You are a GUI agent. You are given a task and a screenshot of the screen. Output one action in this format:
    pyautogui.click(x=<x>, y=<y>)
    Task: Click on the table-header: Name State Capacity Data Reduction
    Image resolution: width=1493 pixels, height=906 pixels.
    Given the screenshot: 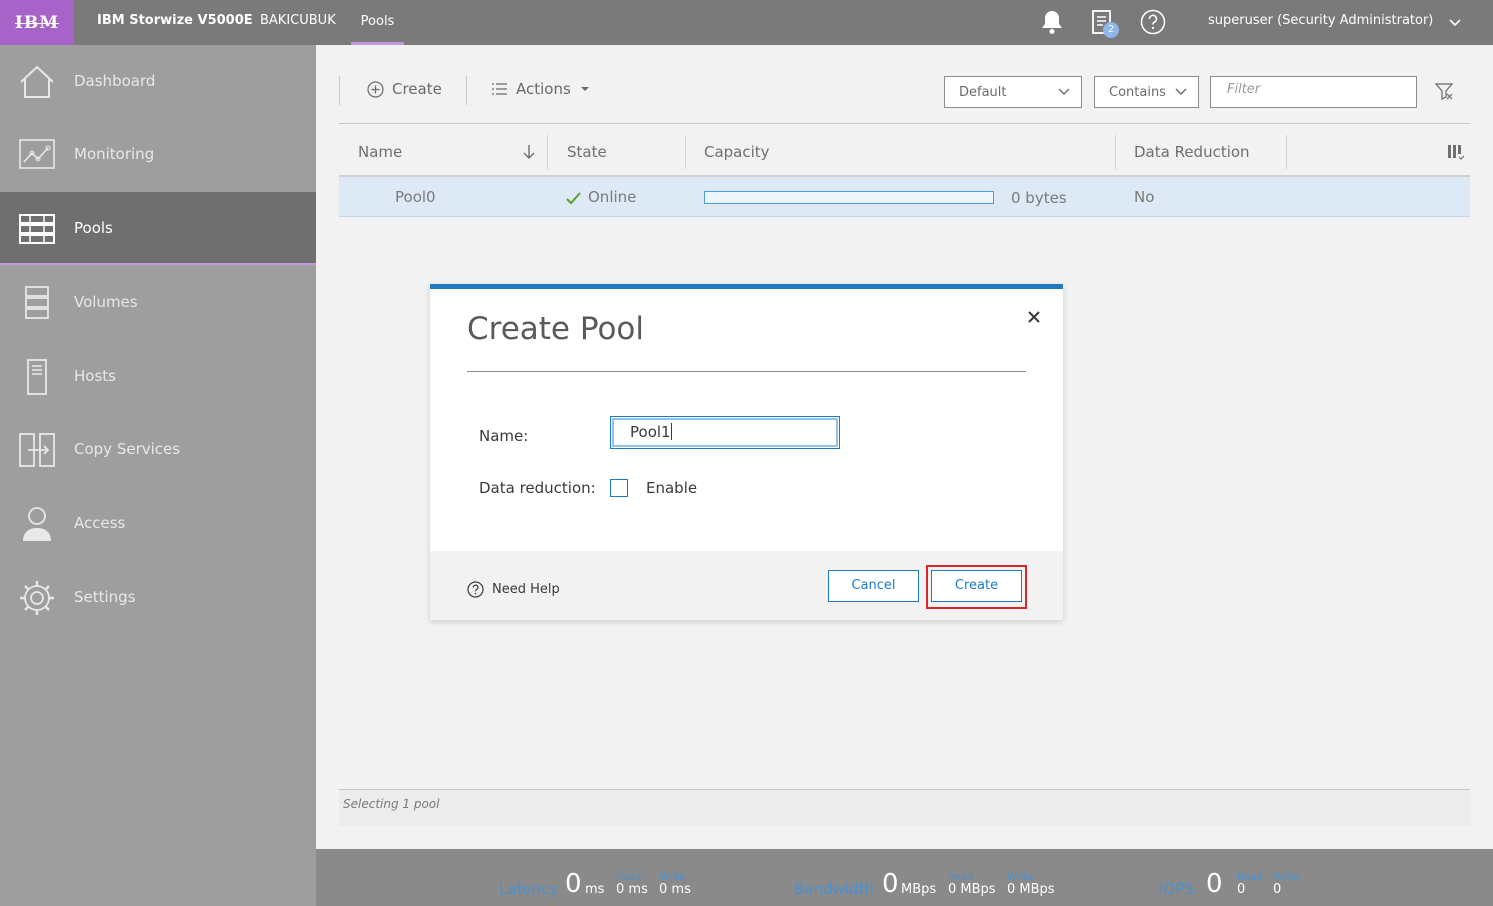 What is the action you would take?
    pyautogui.click(x=904, y=150)
    